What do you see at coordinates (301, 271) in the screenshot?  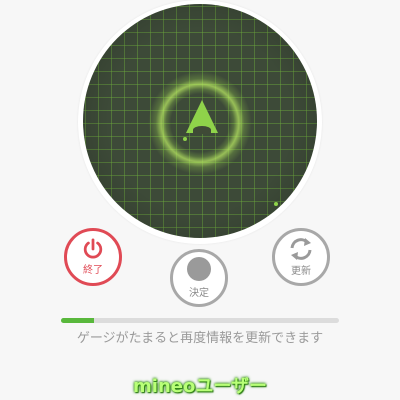 I see `update-button-label: 更新` at bounding box center [301, 271].